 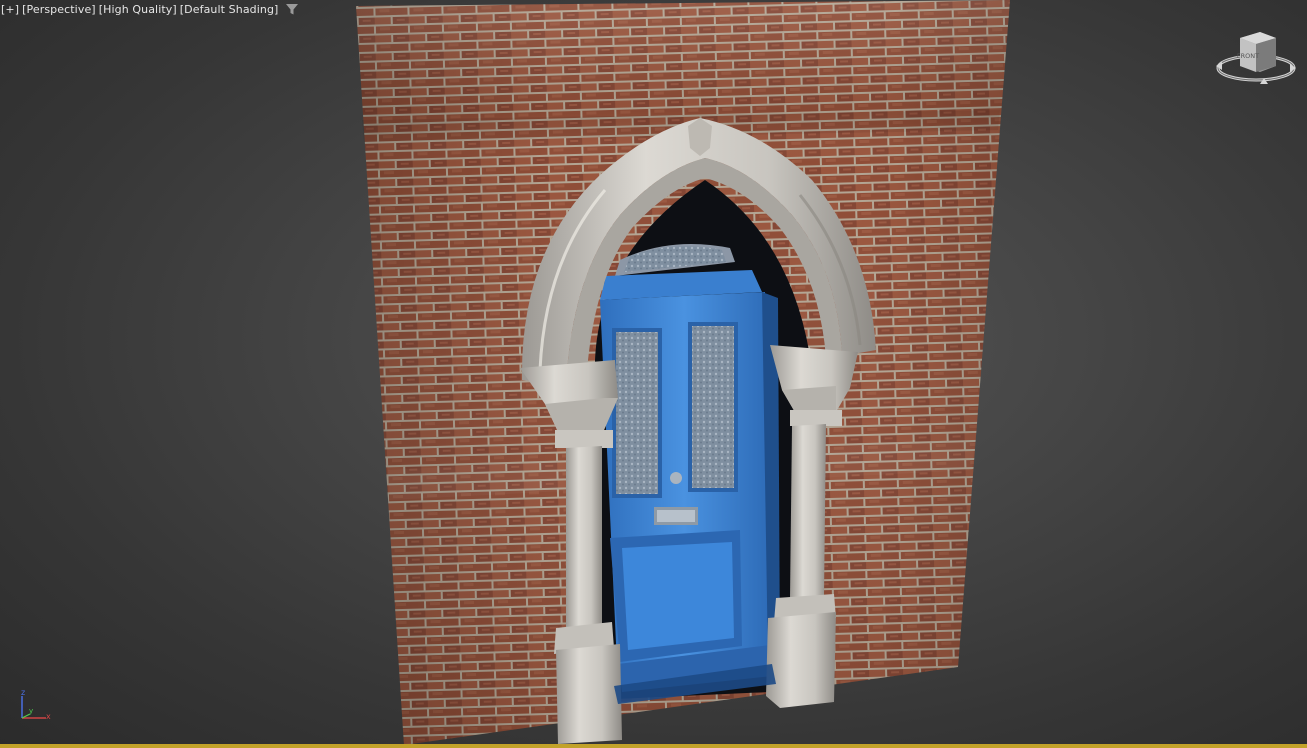 What do you see at coordinates (23, 692) in the screenshot?
I see `axis-z-label: z` at bounding box center [23, 692].